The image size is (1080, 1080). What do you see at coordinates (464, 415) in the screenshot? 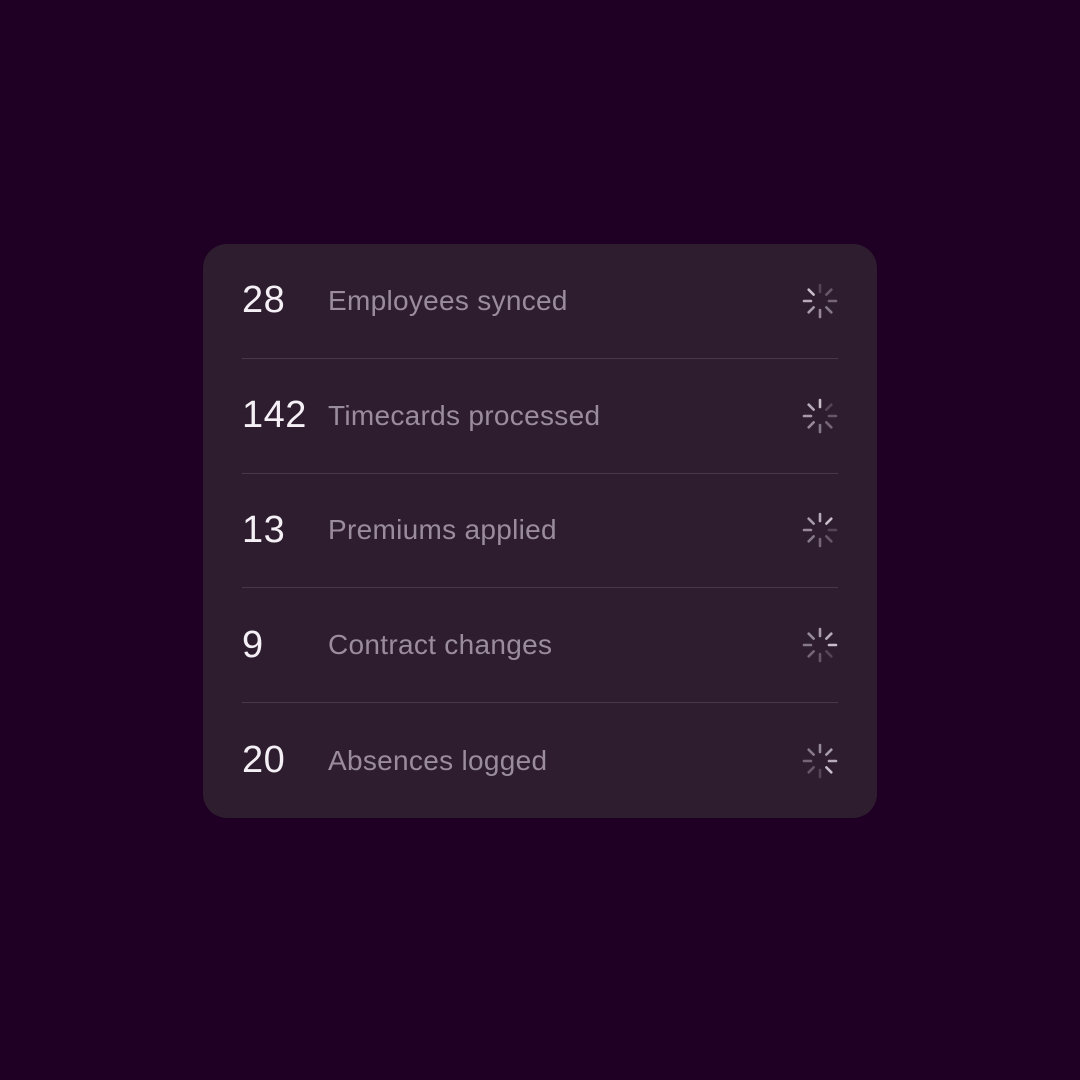
I see `item-label: Timecards processed` at bounding box center [464, 415].